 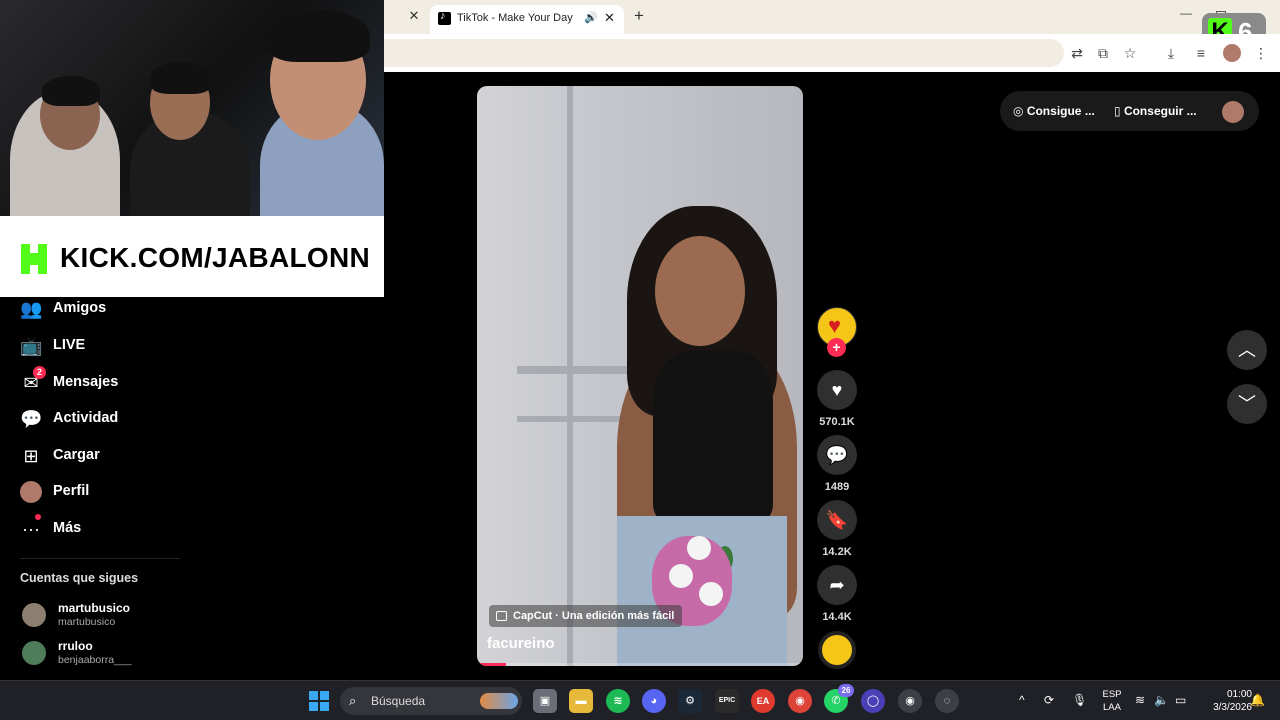 I want to click on spotify-icon: ≋, so click(x=618, y=701).